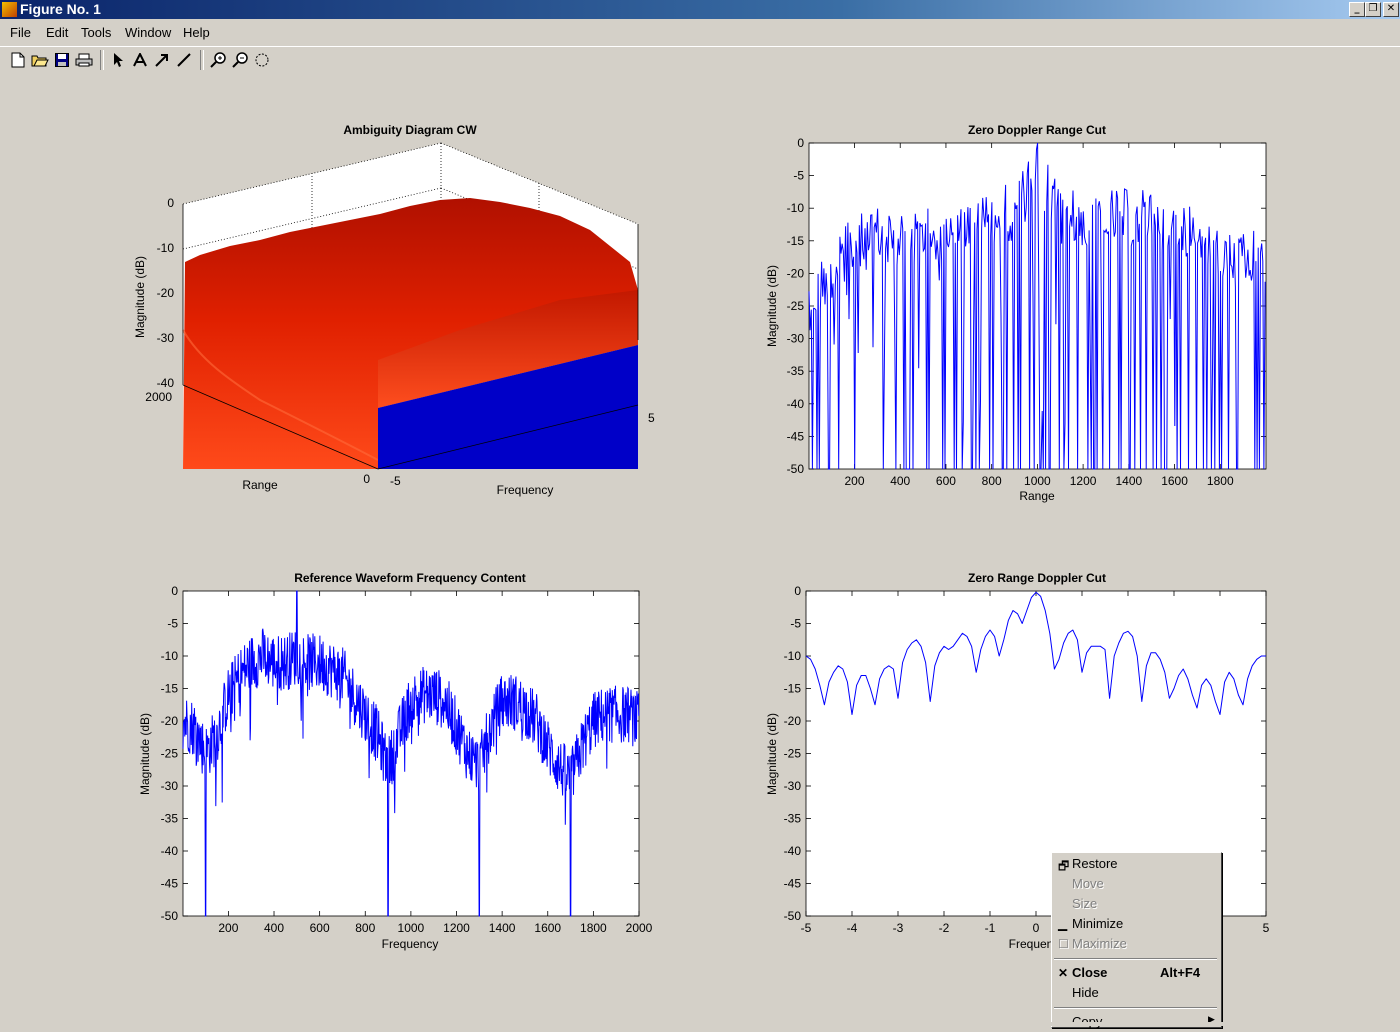 Image resolution: width=1400 pixels, height=1032 pixels. What do you see at coordinates (20, 32) in the screenshot?
I see `menu-file: File` at bounding box center [20, 32].